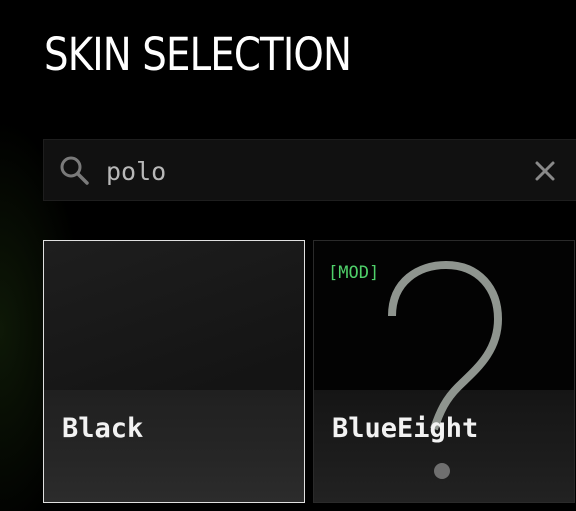  What do you see at coordinates (405, 428) in the screenshot?
I see `skin-name: BlueEight` at bounding box center [405, 428].